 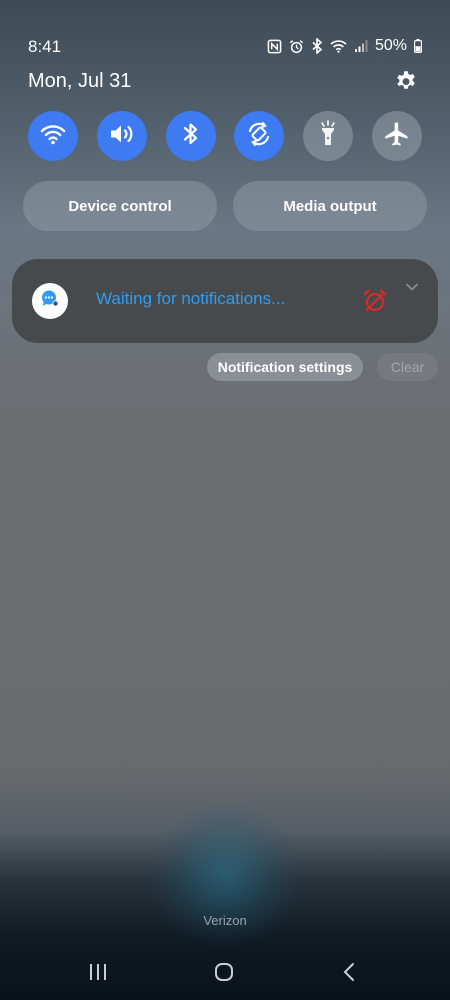 What do you see at coordinates (406, 81) in the screenshot?
I see `settings-button` at bounding box center [406, 81].